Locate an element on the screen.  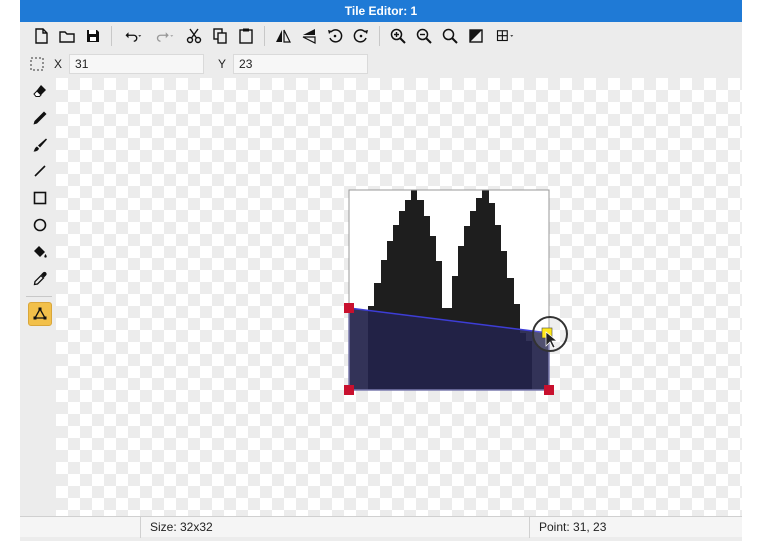
undo-icon is located at coordinates (133, 37).